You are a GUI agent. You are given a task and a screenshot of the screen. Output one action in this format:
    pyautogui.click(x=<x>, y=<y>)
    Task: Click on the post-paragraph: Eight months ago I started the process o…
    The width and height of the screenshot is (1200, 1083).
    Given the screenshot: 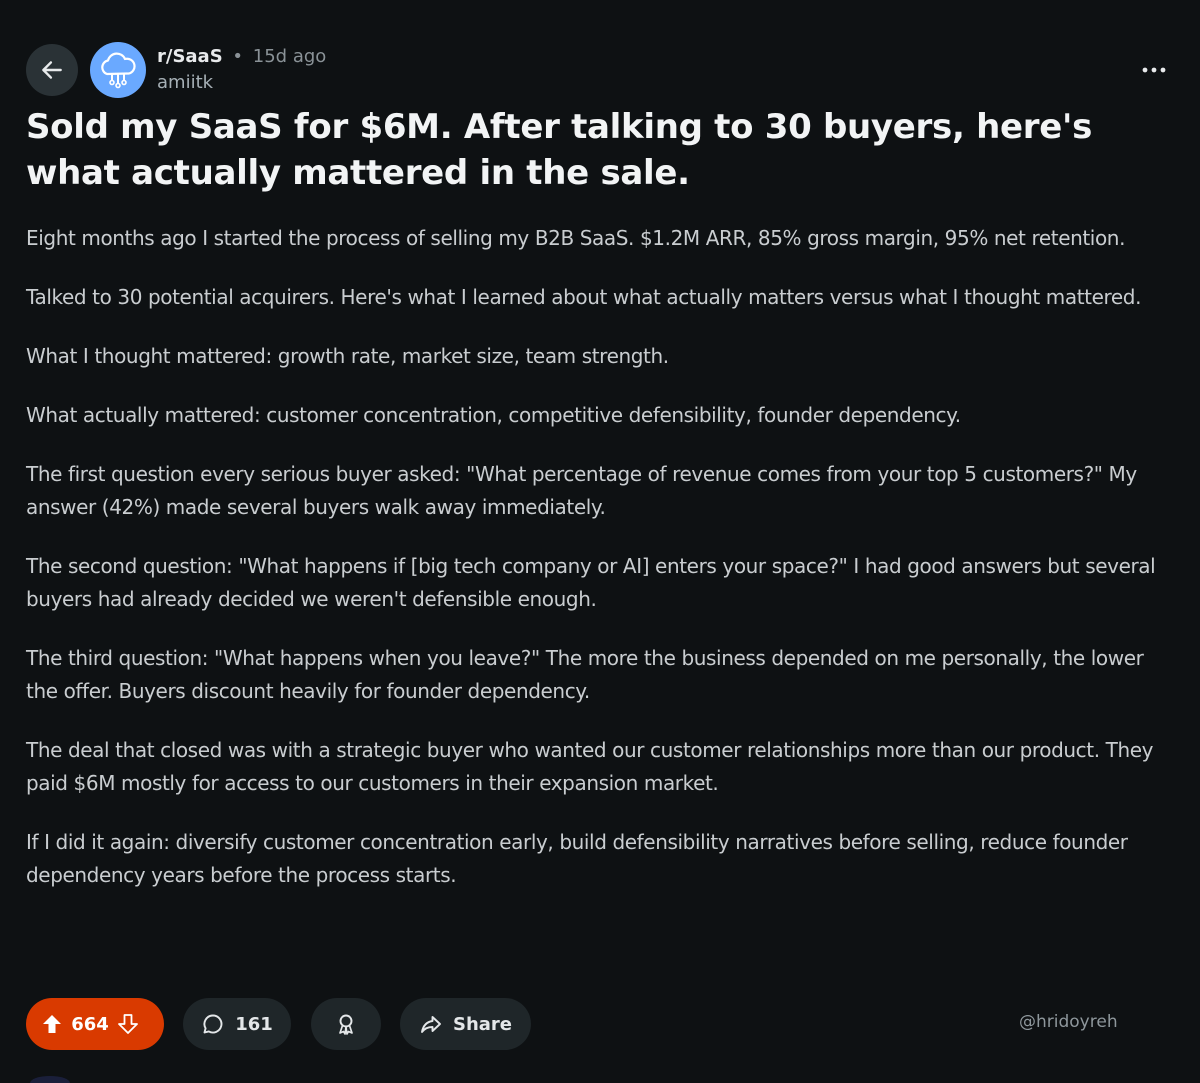 What is the action you would take?
    pyautogui.click(x=576, y=238)
    